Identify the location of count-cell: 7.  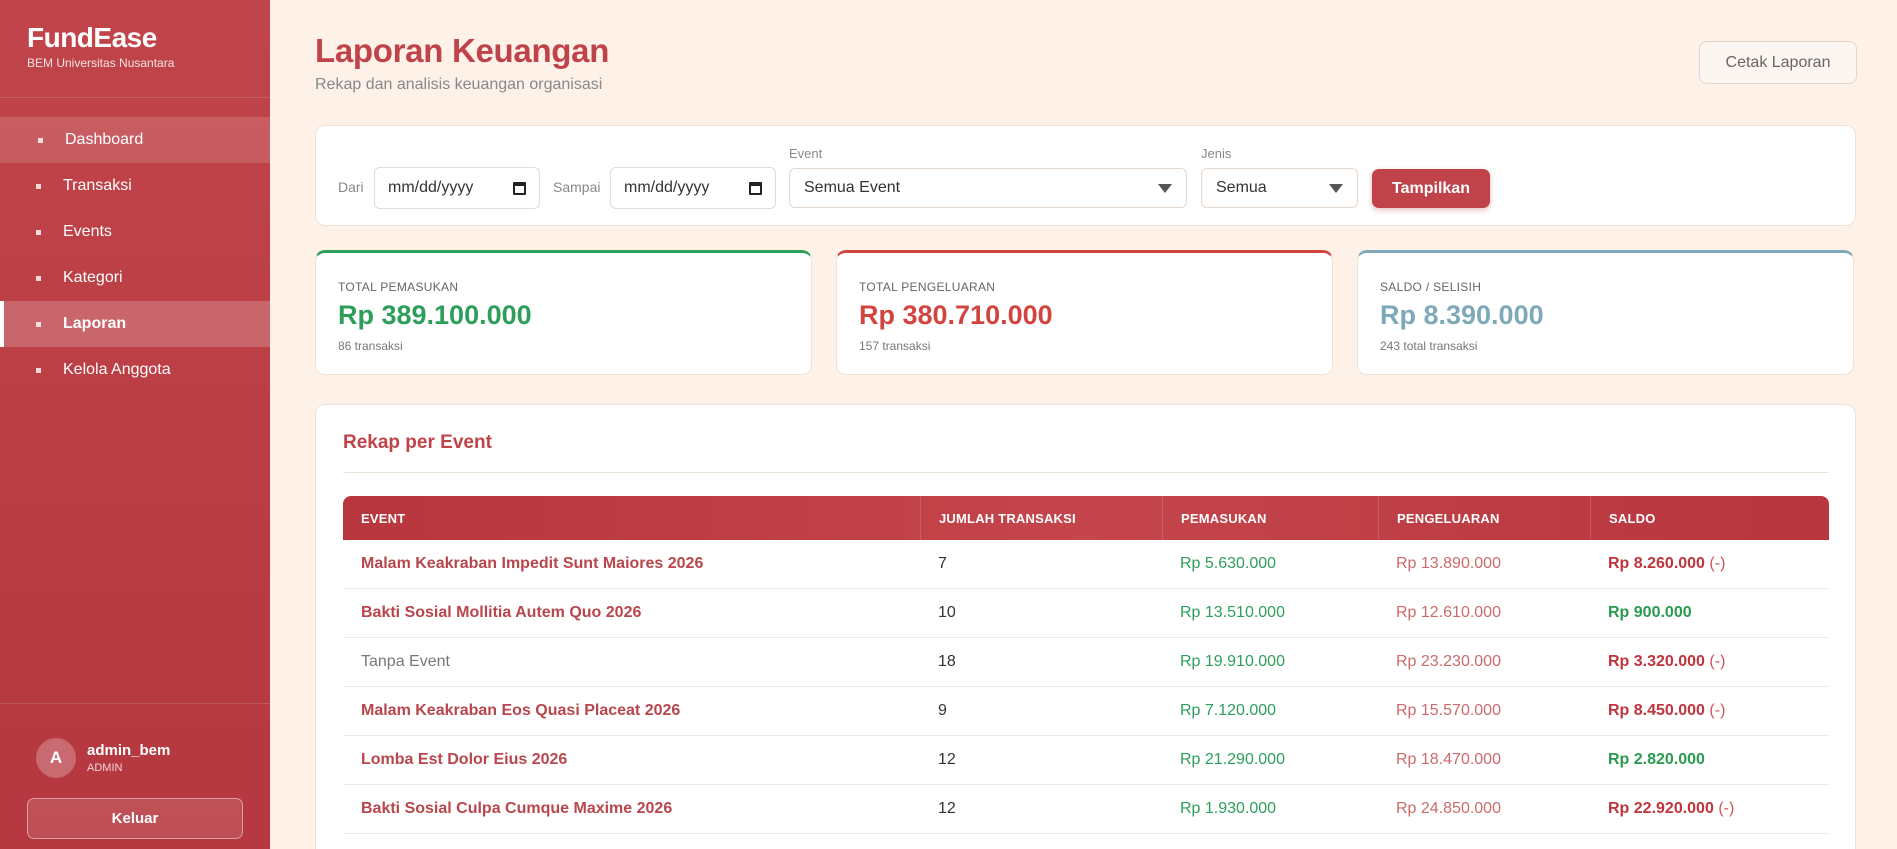
(942, 563).